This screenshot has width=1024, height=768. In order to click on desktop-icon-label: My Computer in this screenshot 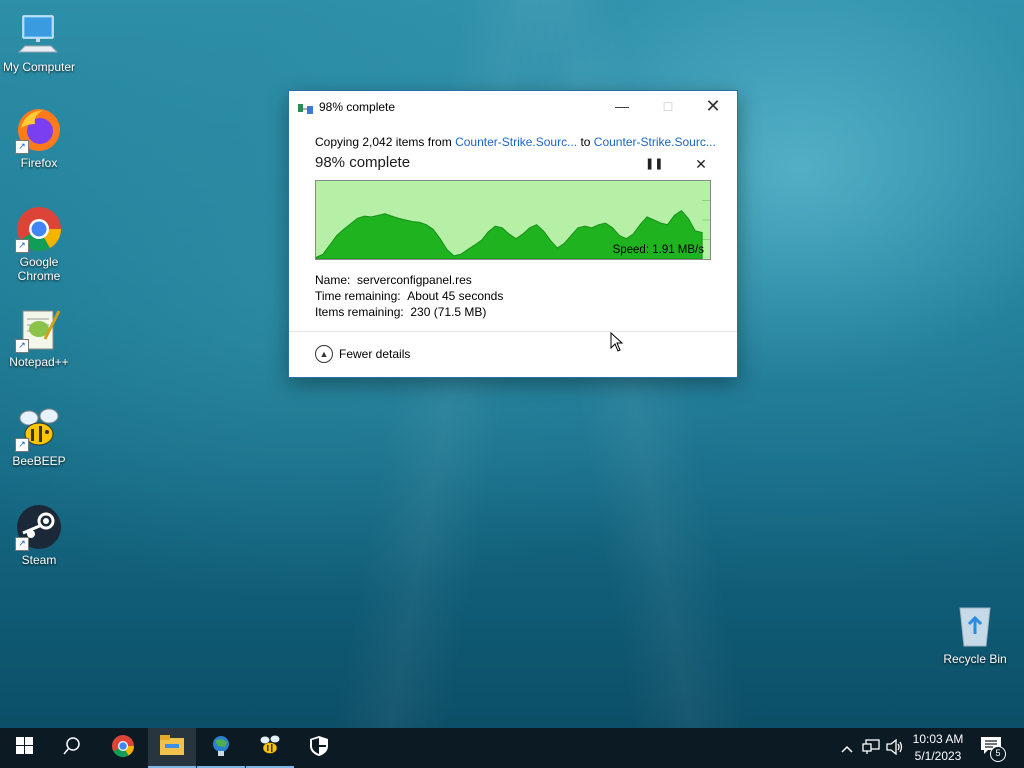, I will do `click(39, 67)`.